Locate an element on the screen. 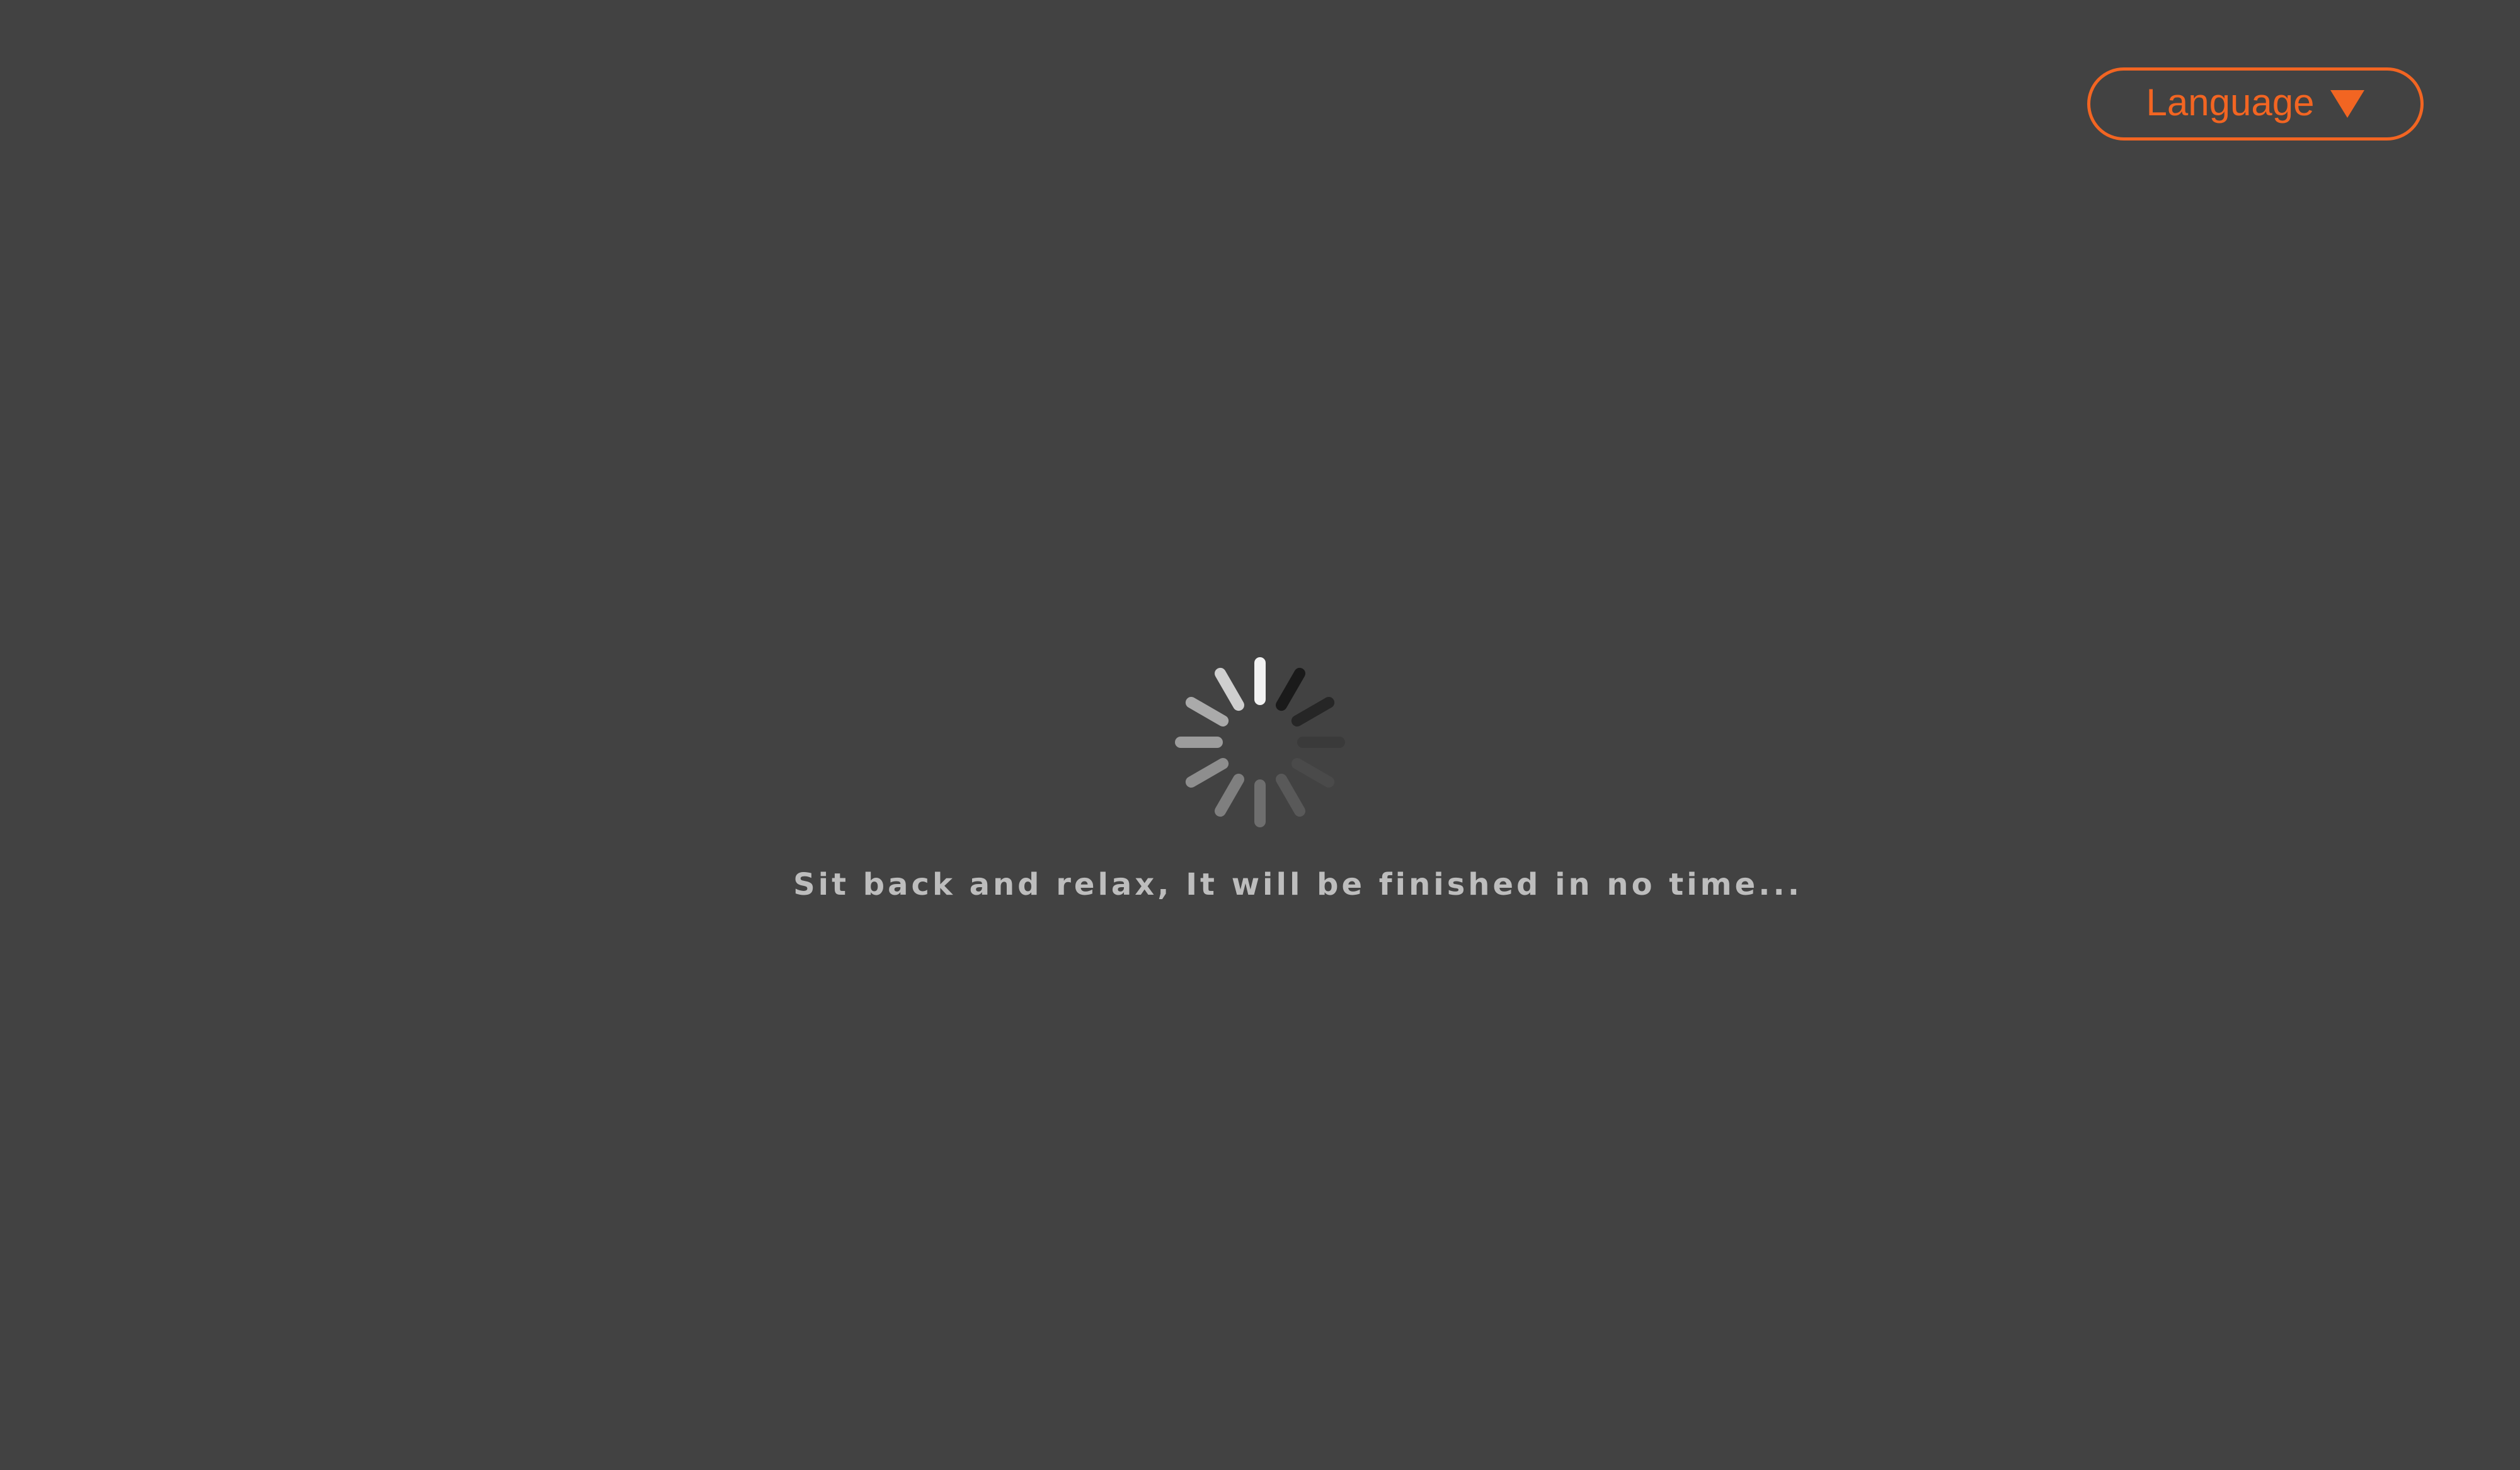 The image size is (2520, 1470). language-dropdown-button: Language is located at coordinates (2255, 104).